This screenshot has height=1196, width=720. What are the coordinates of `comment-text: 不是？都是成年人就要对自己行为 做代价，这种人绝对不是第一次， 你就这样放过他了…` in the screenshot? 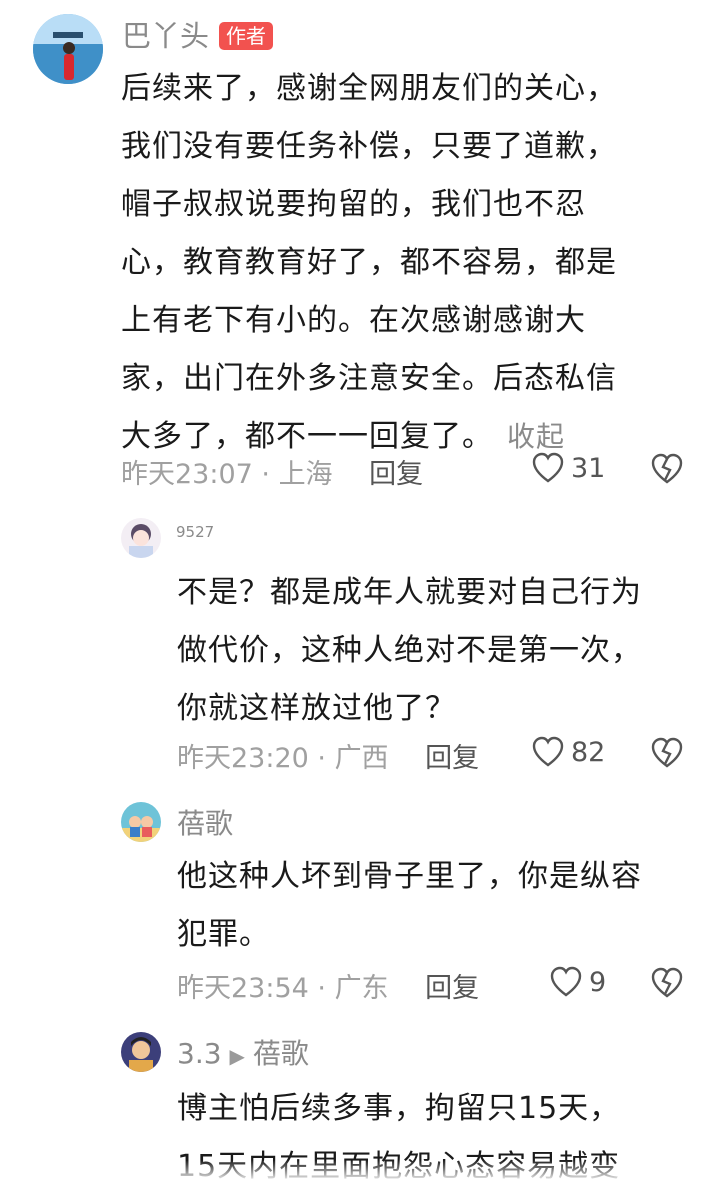 It's located at (442, 651).